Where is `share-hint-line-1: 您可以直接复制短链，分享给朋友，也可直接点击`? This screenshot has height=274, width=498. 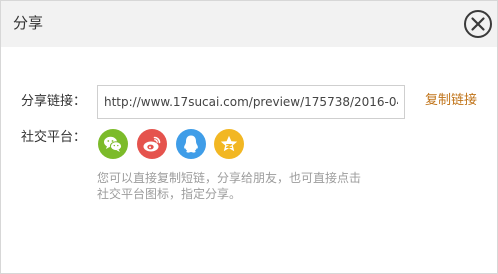 share-hint-line-1: 您可以直接复制短链，分享给朋友，也可直接点击 is located at coordinates (229, 178).